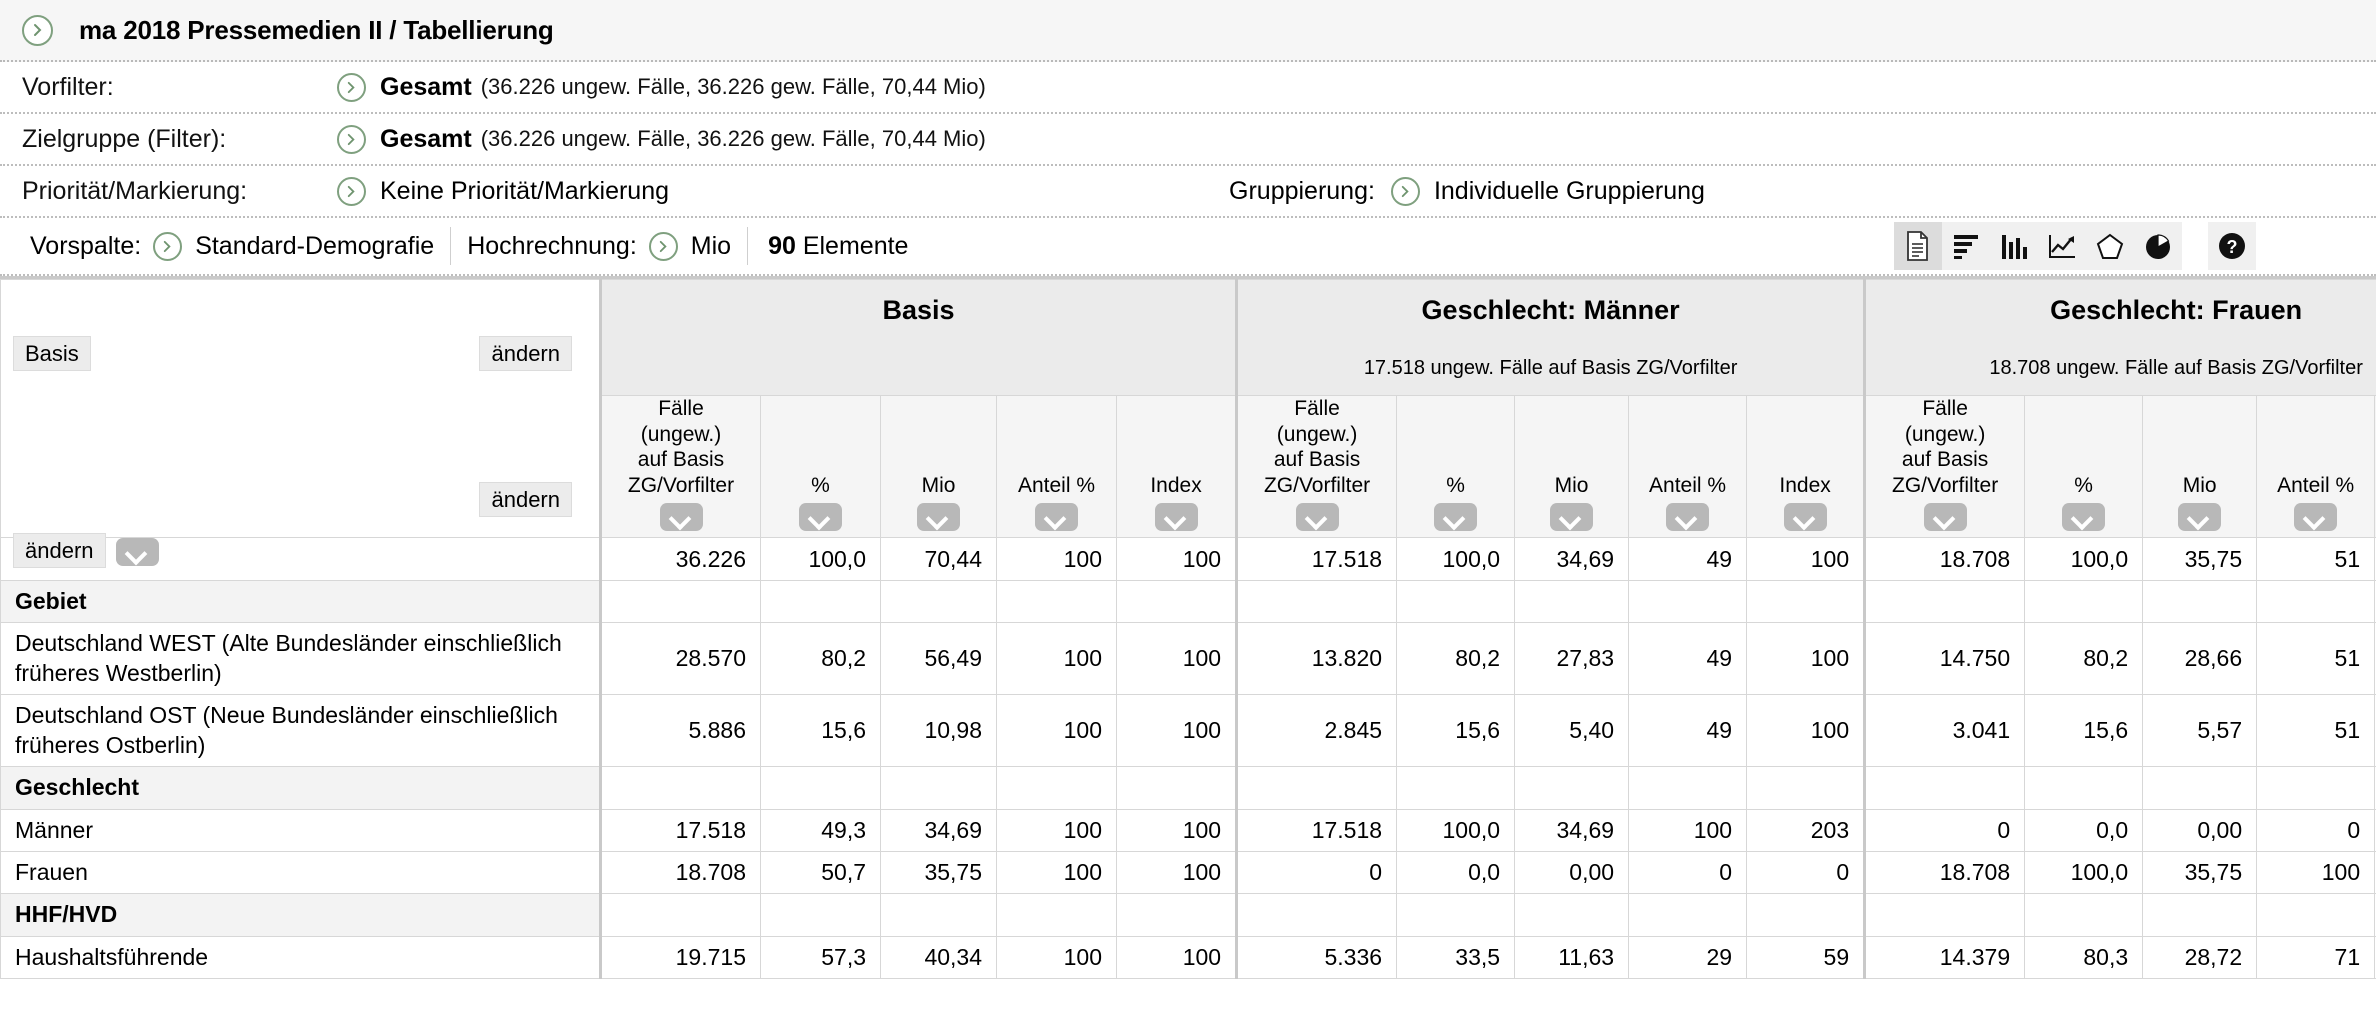  Describe the element at coordinates (599, 246) in the screenshot. I see `hochrechnung-group: Hochrechnung: Mio` at that location.